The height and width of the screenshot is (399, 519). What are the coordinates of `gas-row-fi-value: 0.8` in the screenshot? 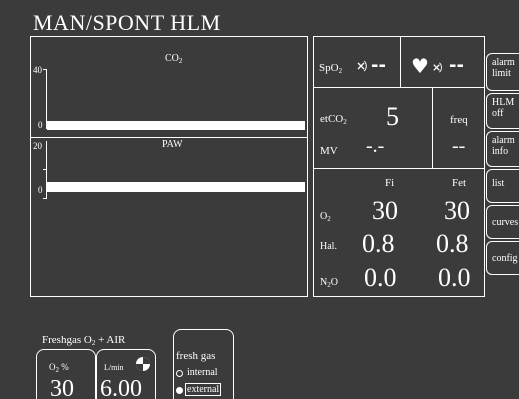 It's located at (378, 243).